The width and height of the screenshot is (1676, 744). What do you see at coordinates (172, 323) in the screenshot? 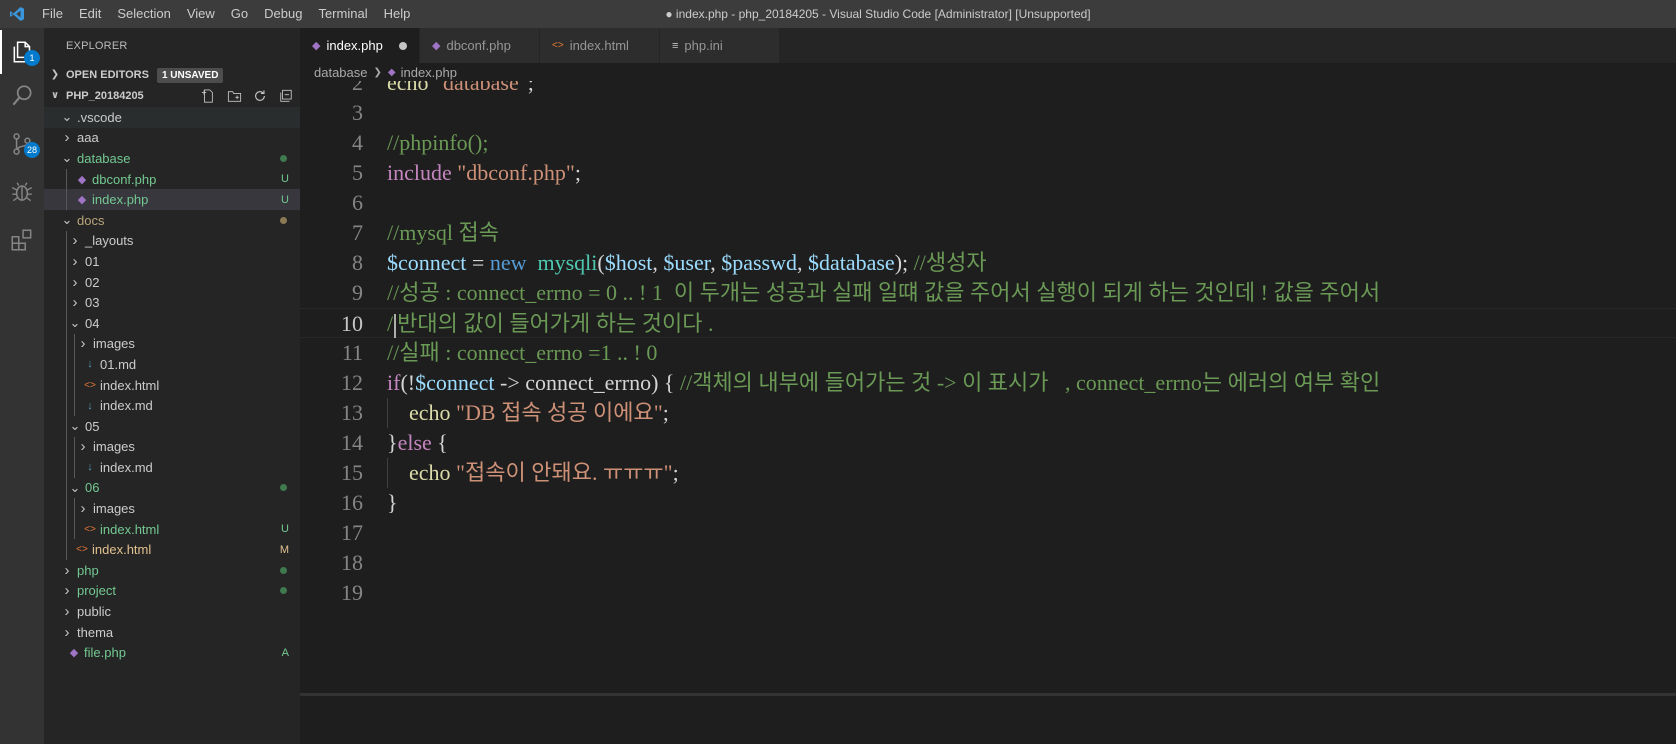
I see `folder-item: ⌄ 04` at bounding box center [172, 323].